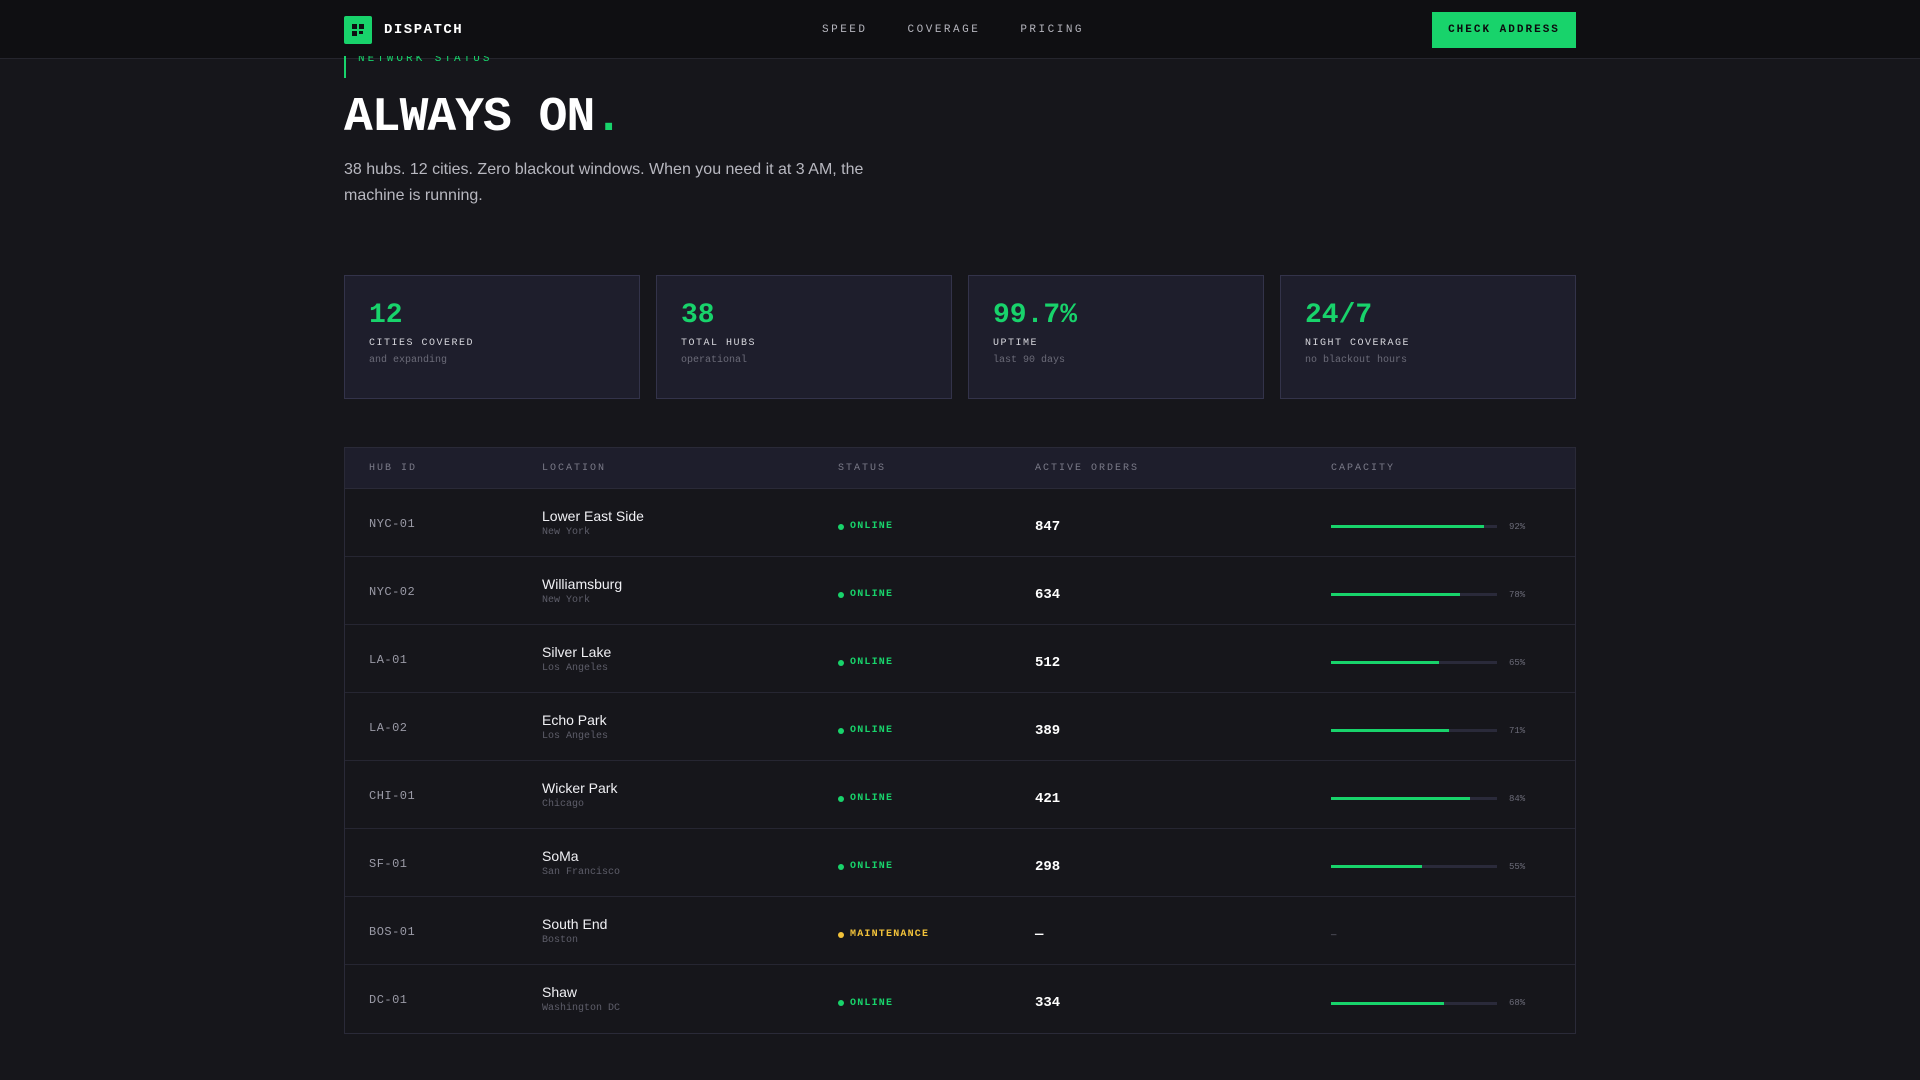 The width and height of the screenshot is (1920, 1080). Describe the element at coordinates (1048, 526) in the screenshot. I see `active-orders: 847` at that location.